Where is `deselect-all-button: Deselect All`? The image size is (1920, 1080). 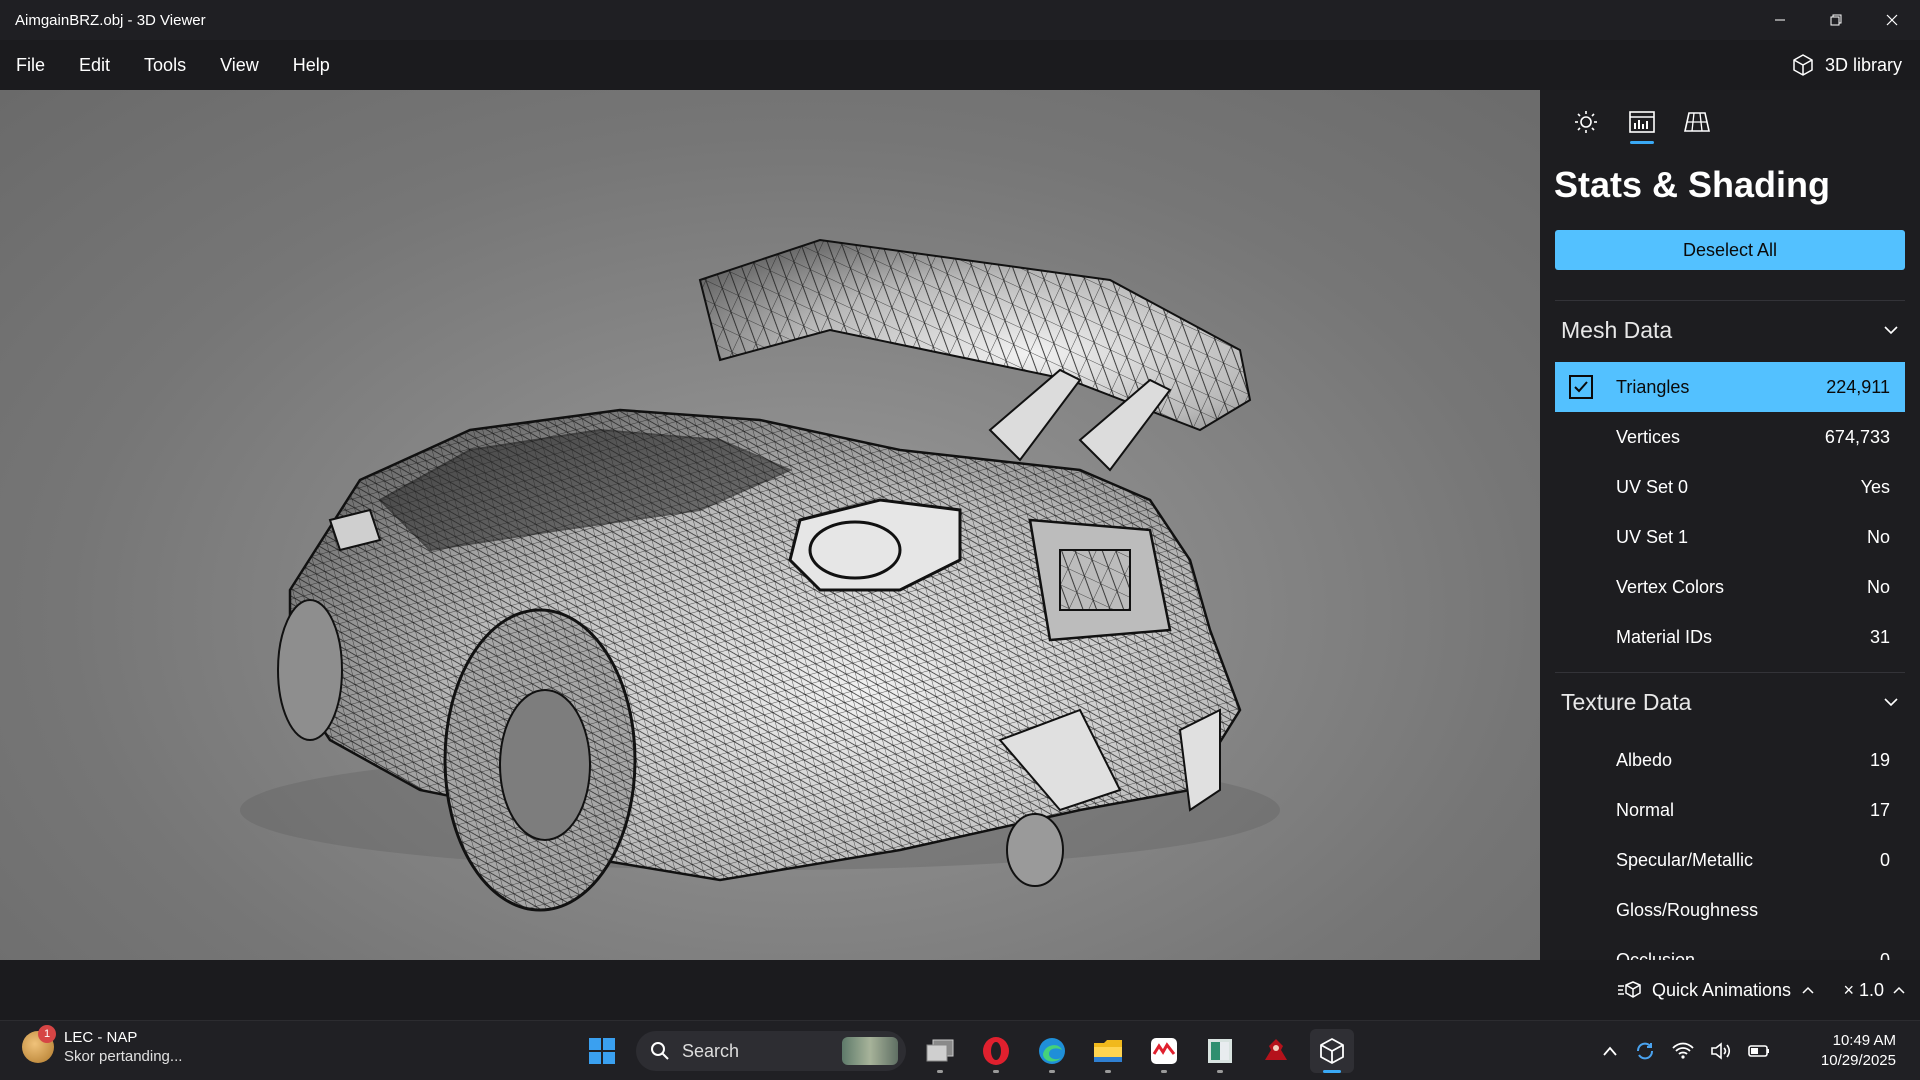
deselect-all-button: Deselect All is located at coordinates (1730, 250).